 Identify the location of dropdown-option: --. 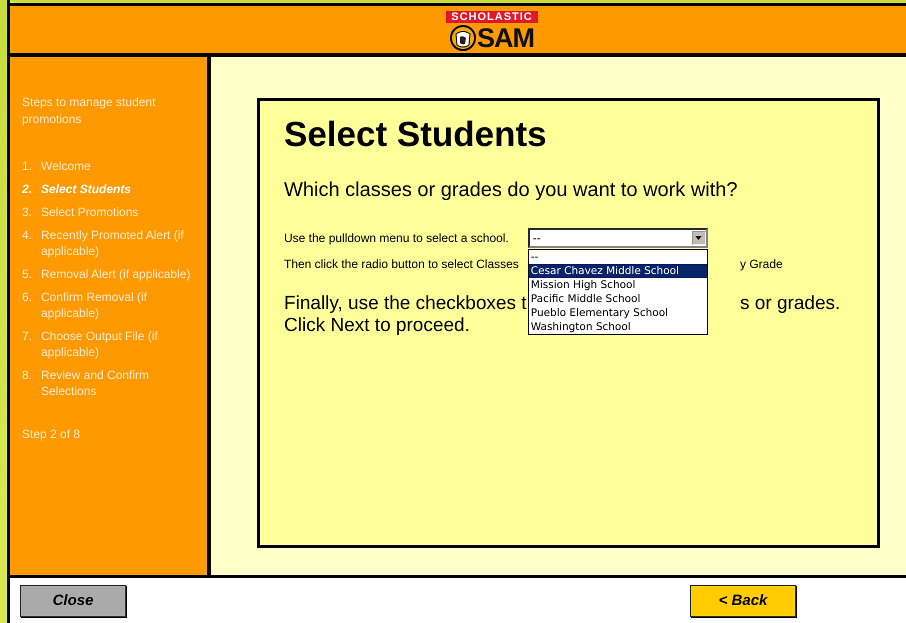
(617, 257).